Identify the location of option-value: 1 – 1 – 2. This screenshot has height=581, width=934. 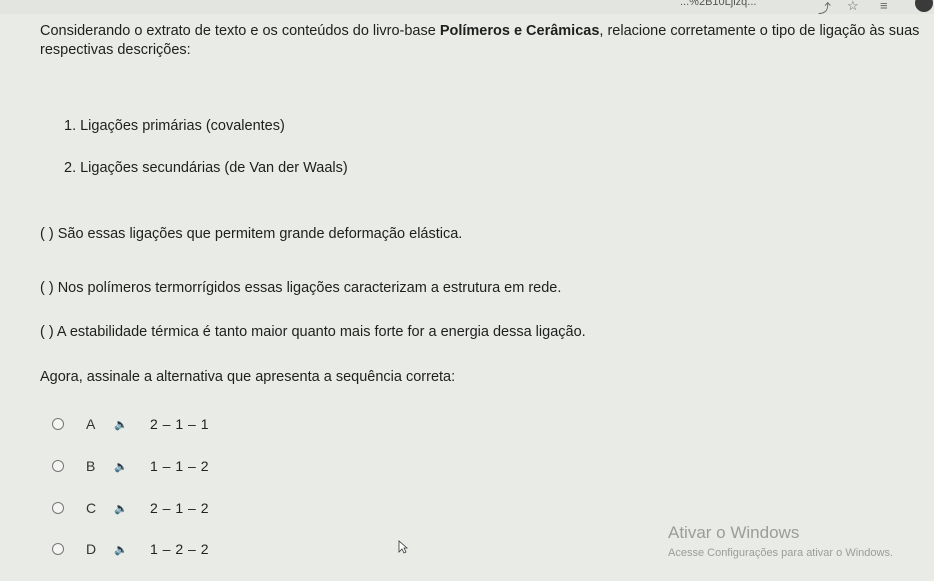
(179, 466).